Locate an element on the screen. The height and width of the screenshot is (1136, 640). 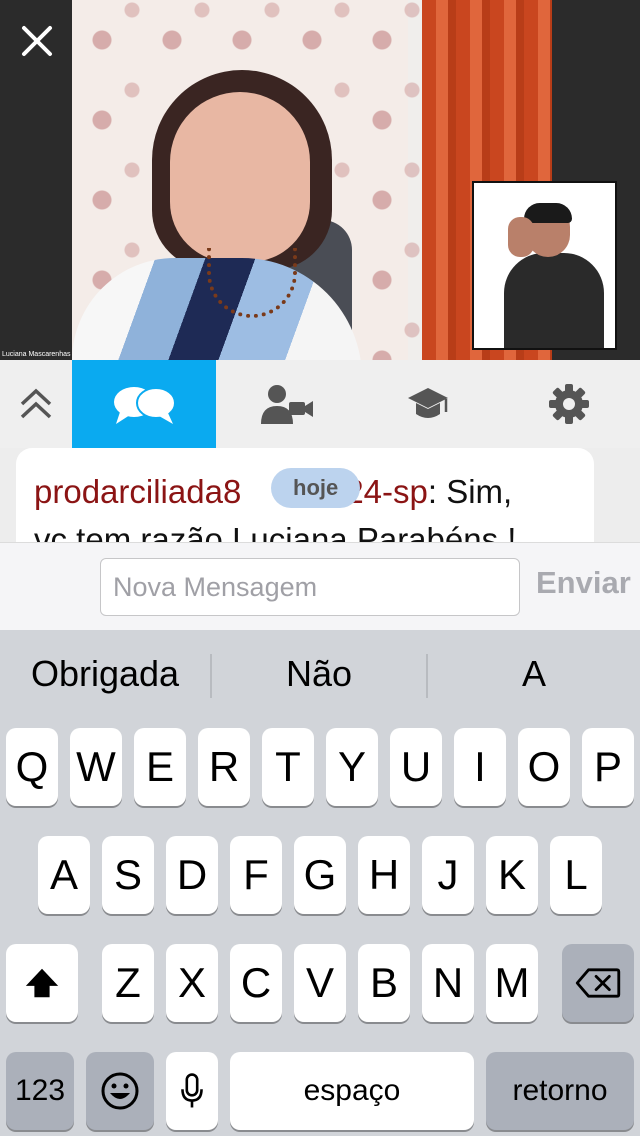
key-z: Z is located at coordinates (128, 983).